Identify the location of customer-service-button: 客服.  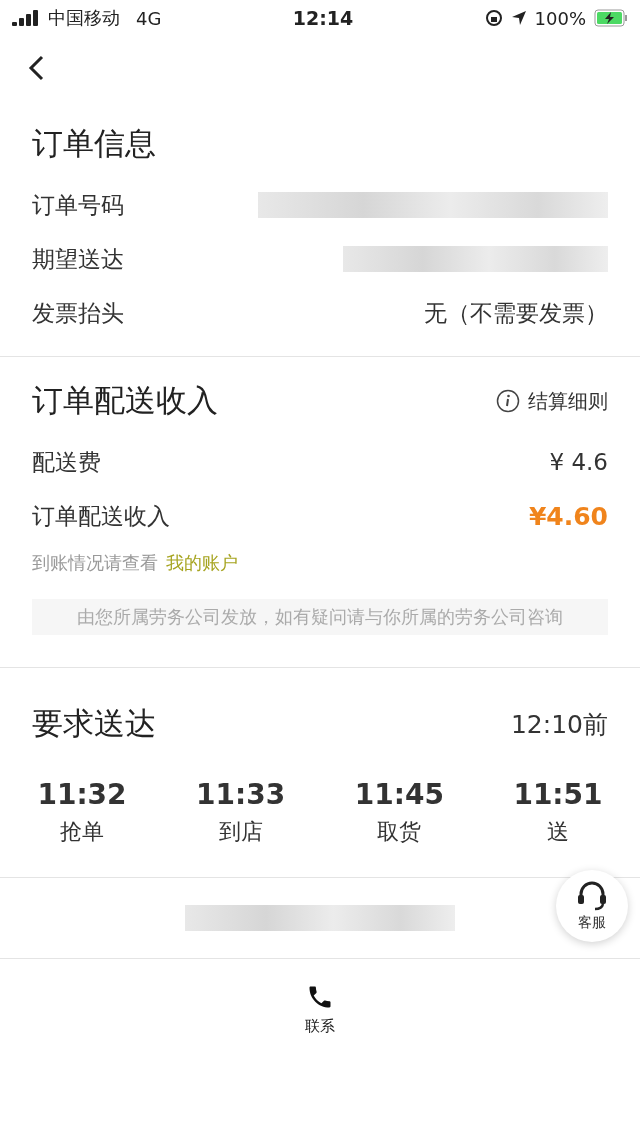
(592, 906).